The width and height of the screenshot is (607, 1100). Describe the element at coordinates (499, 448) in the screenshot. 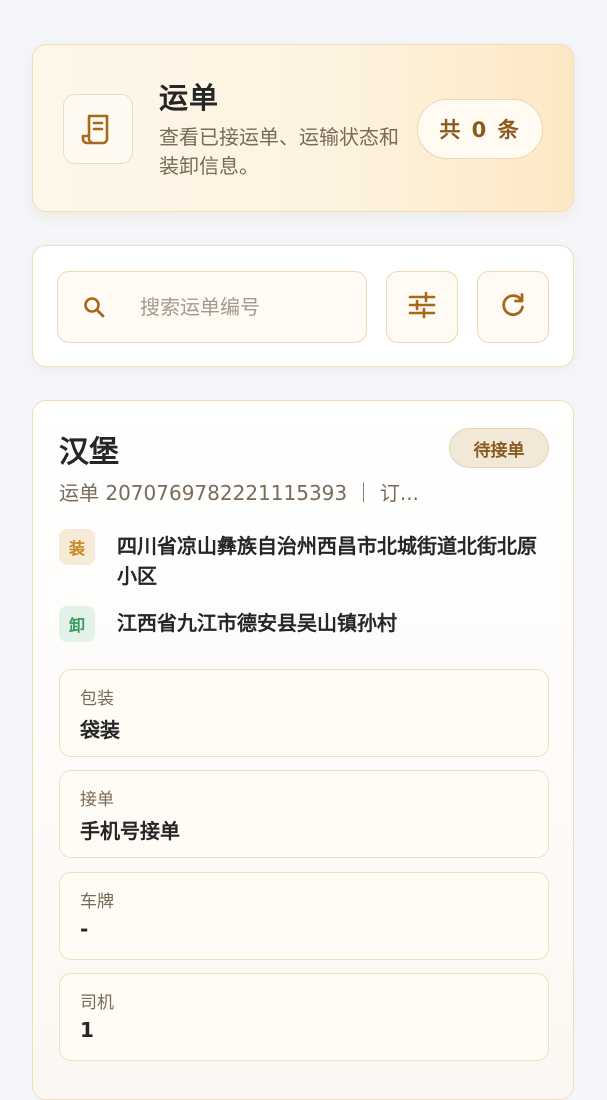

I see `status-badge: 待接单` at that location.